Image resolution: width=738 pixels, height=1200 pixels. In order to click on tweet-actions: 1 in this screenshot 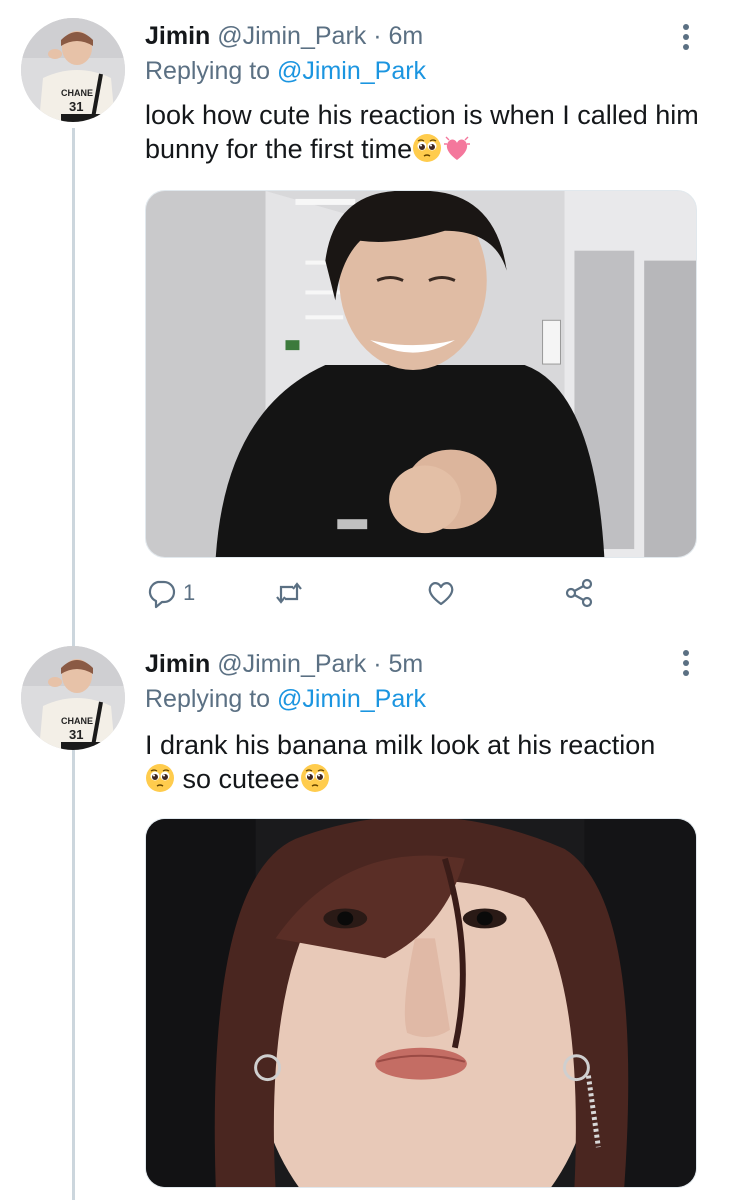, I will do `click(380, 593)`.